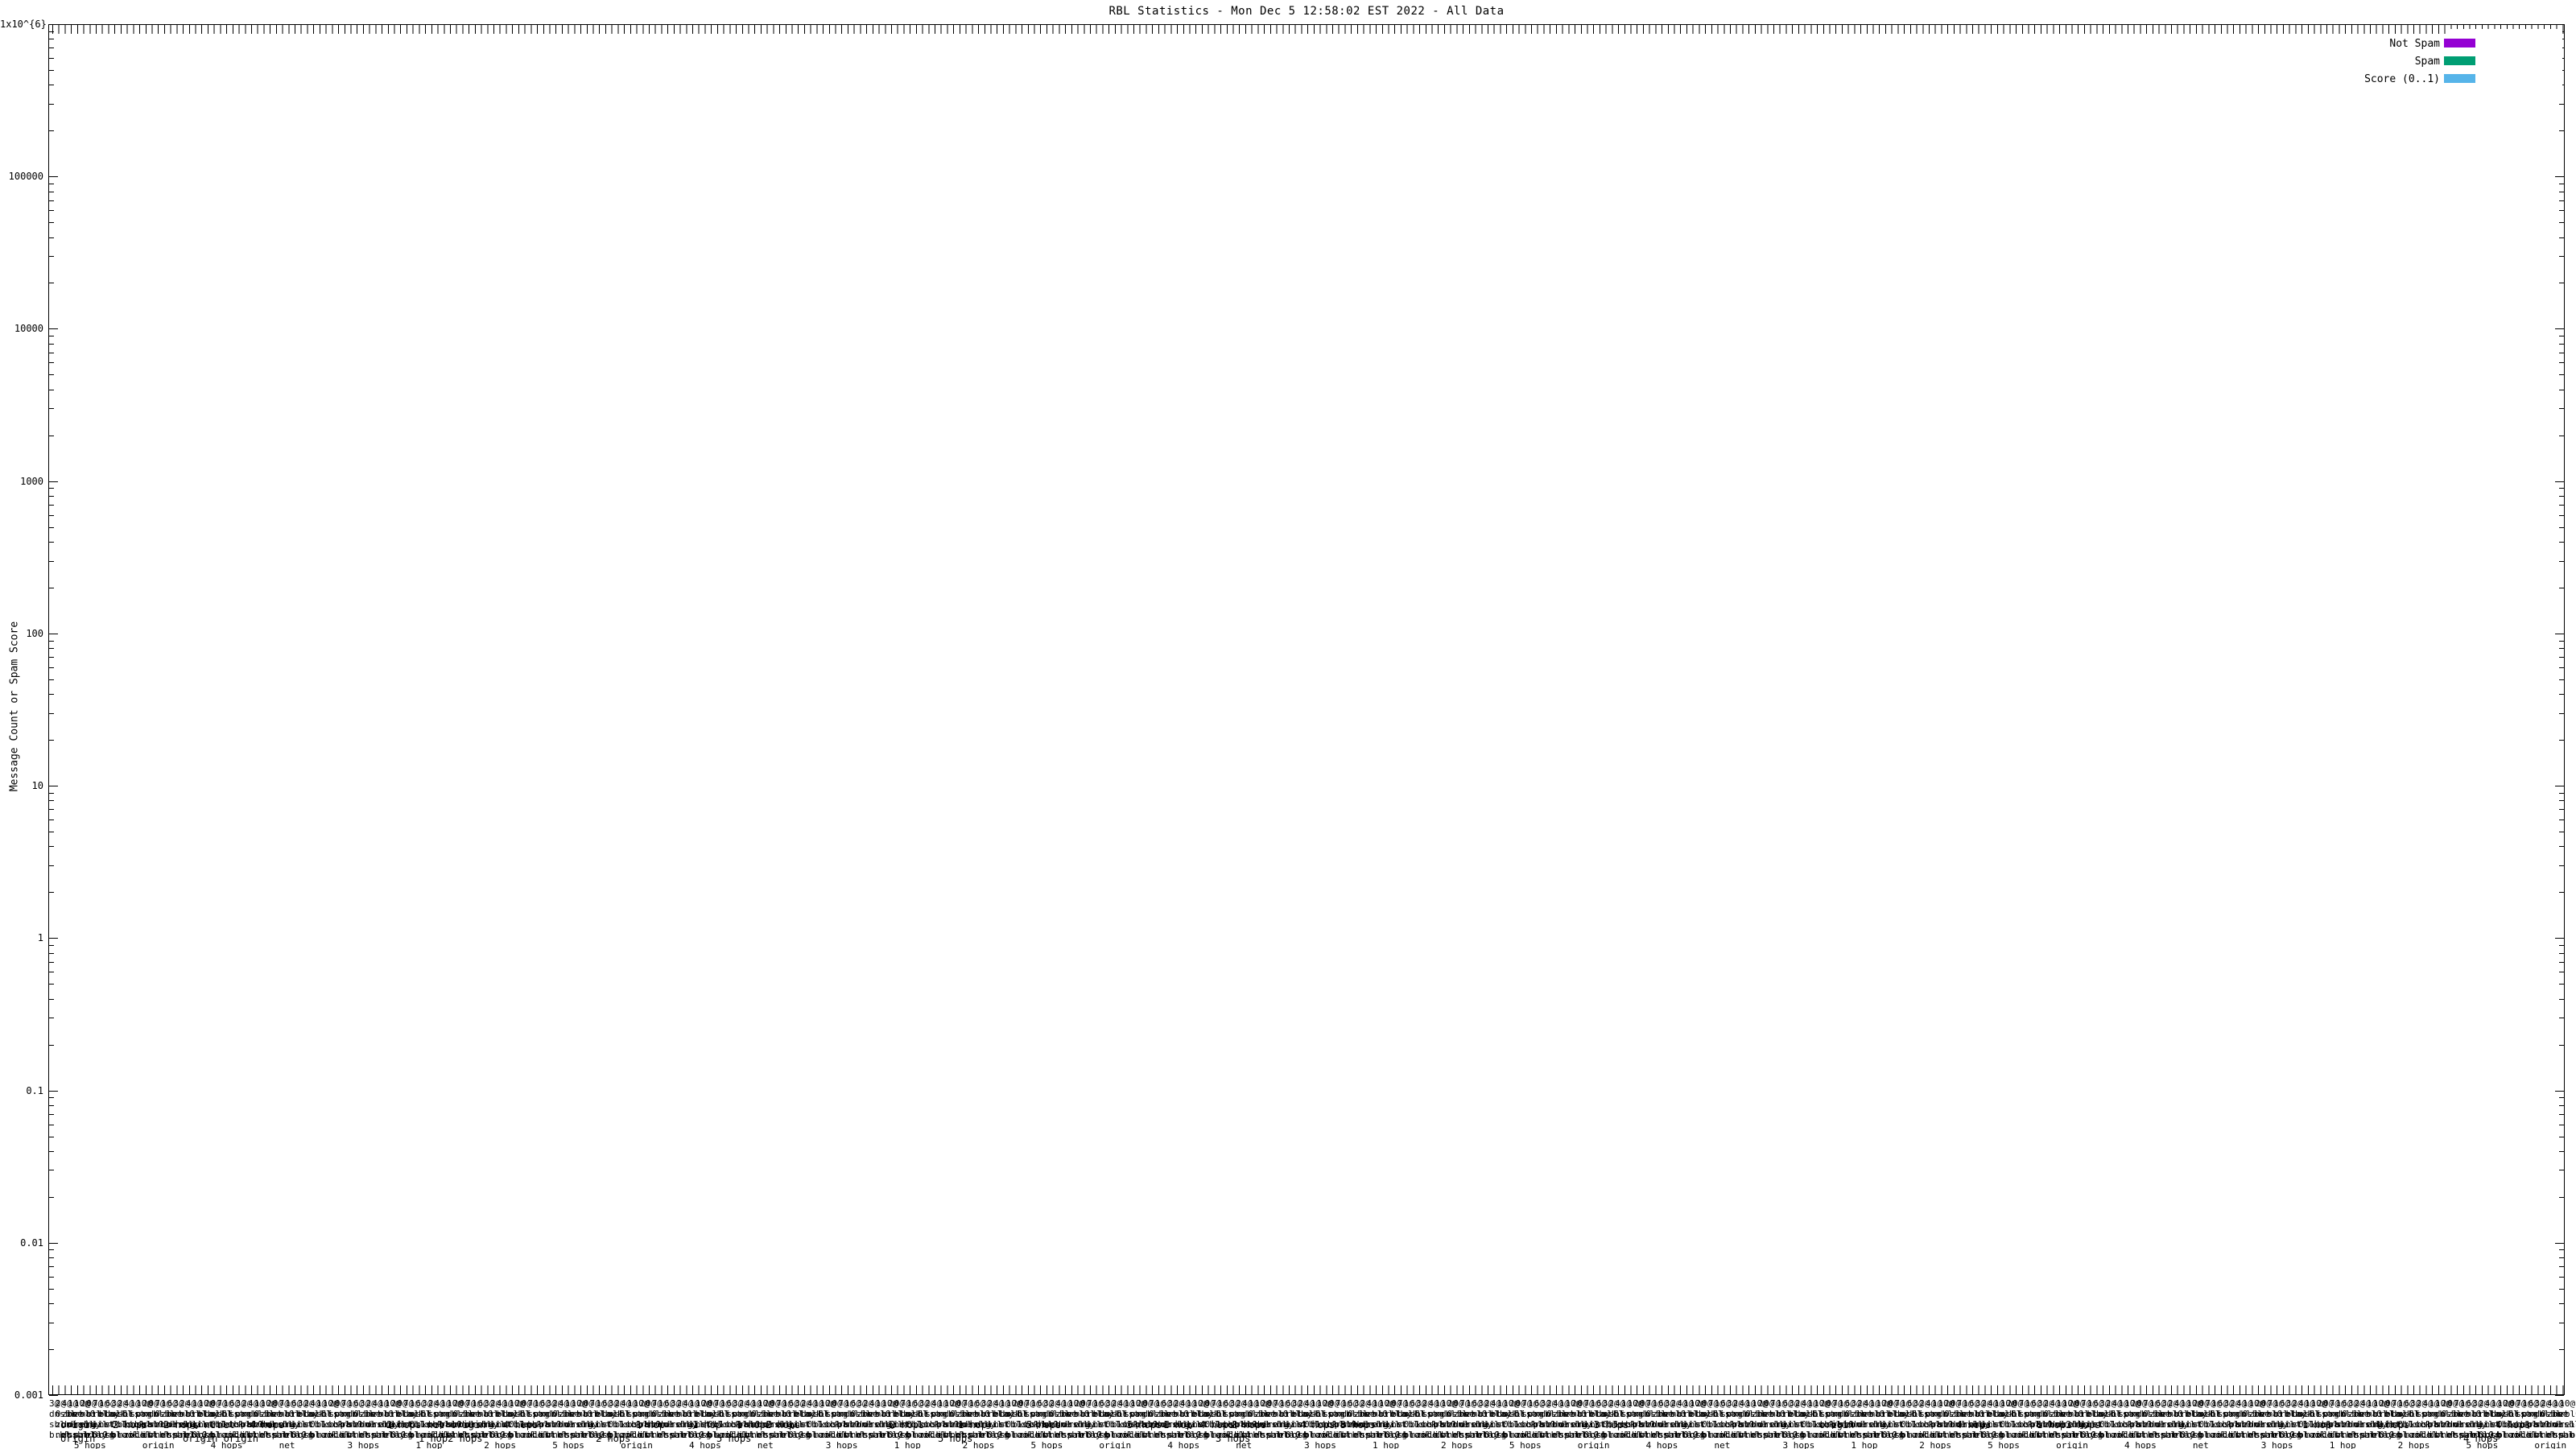  Describe the element at coordinates (226, 1424) in the screenshot. I see `x-axis-sublabel: net` at that location.